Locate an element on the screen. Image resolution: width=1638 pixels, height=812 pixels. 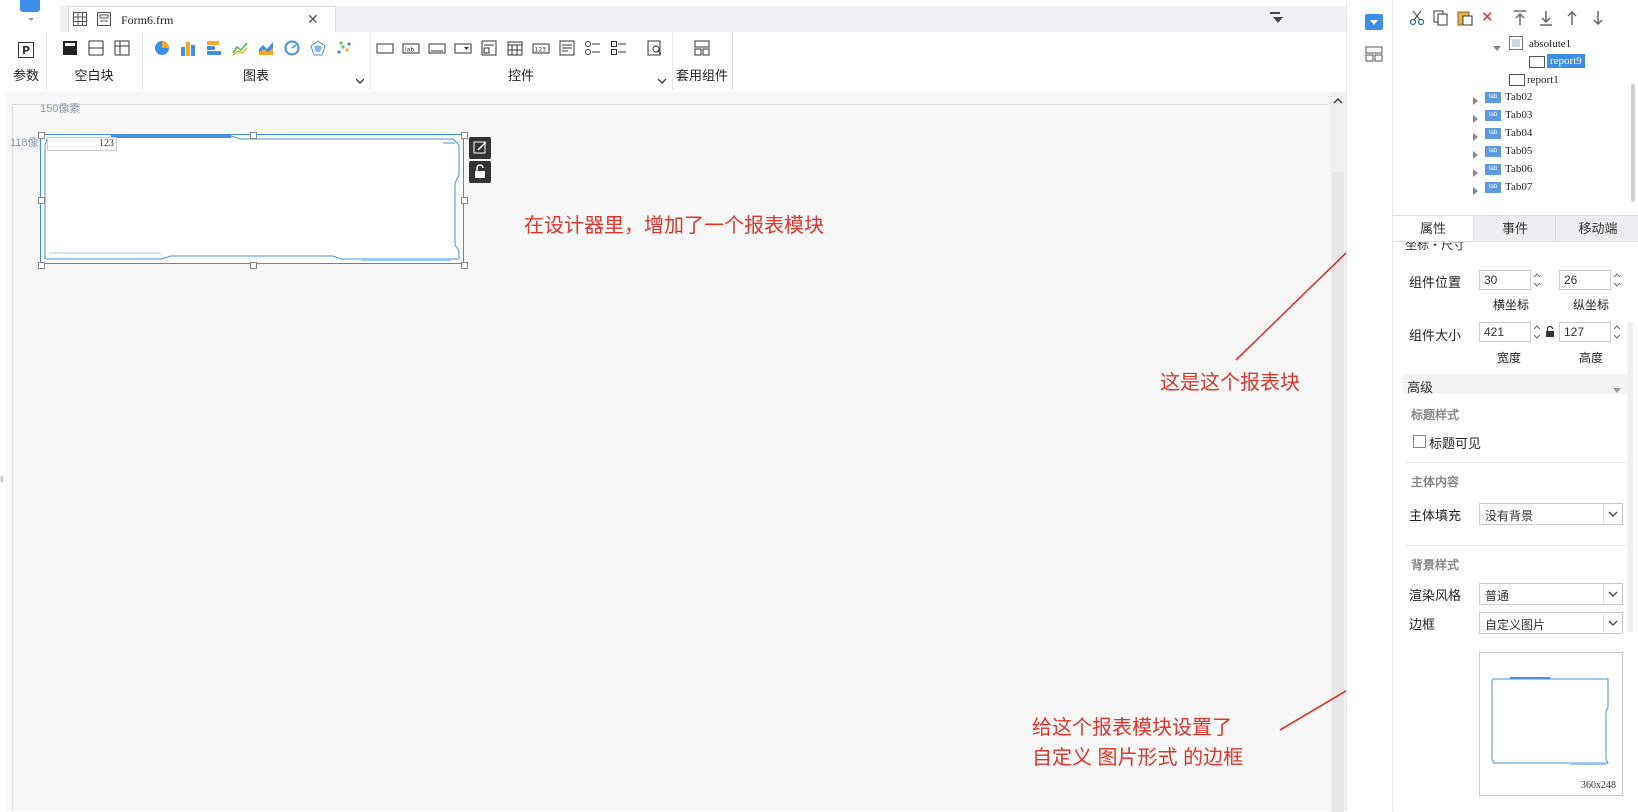
y-position-input: 26 is located at coordinates (1585, 280).